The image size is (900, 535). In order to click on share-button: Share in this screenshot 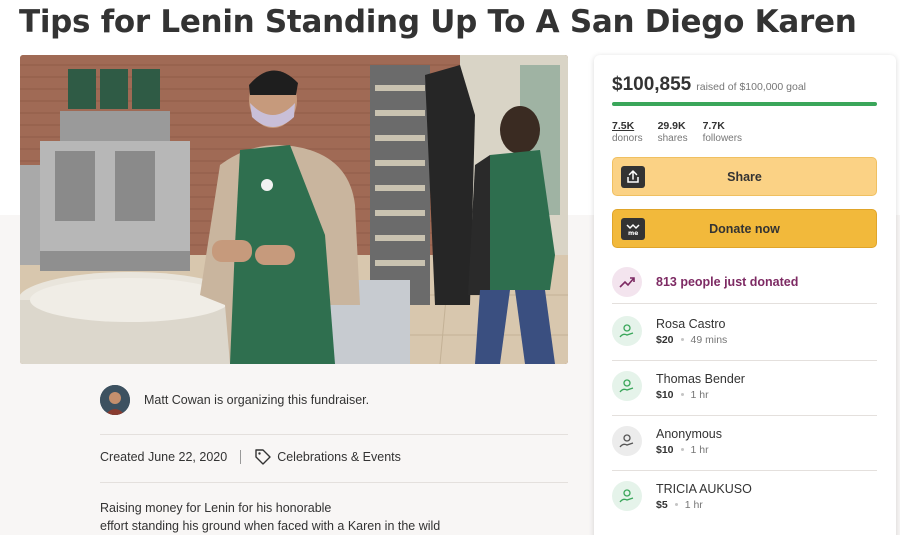, I will do `click(744, 176)`.